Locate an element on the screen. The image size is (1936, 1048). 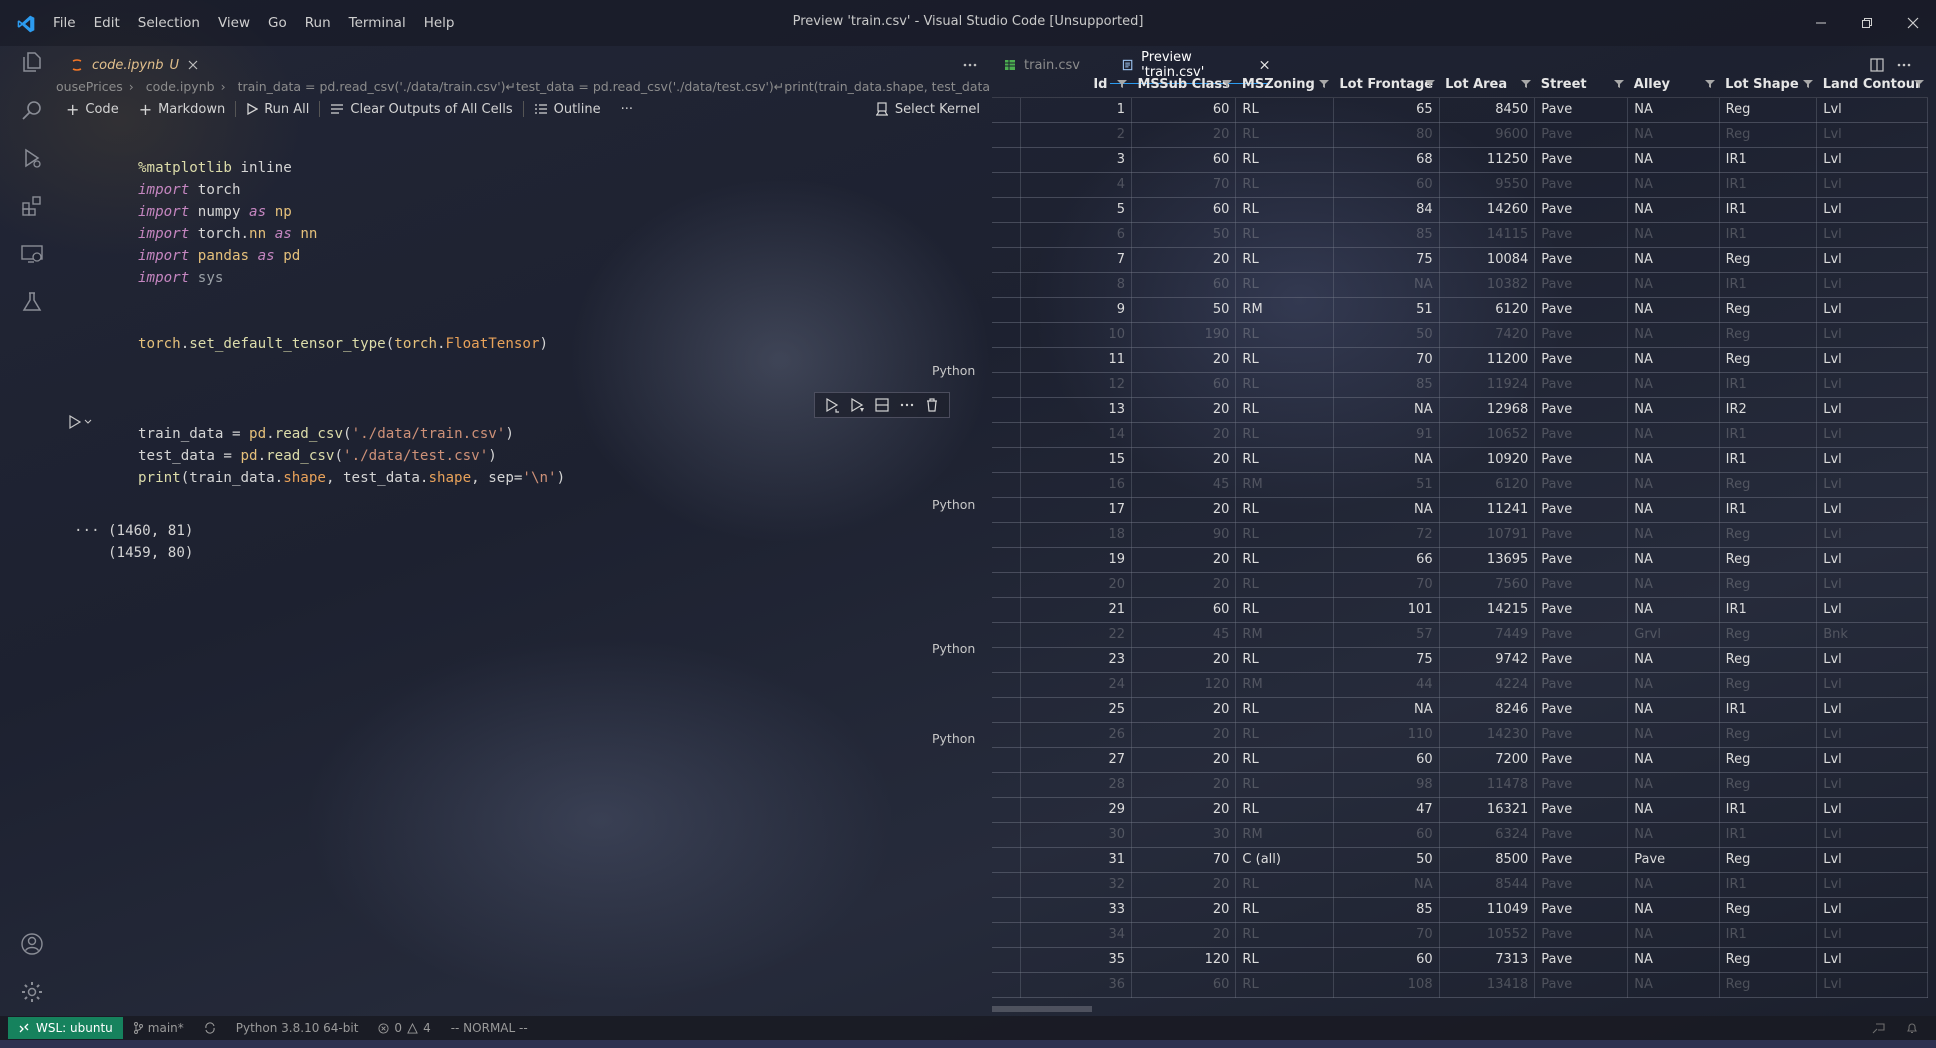
column-header: Street is located at coordinates (1581, 85).